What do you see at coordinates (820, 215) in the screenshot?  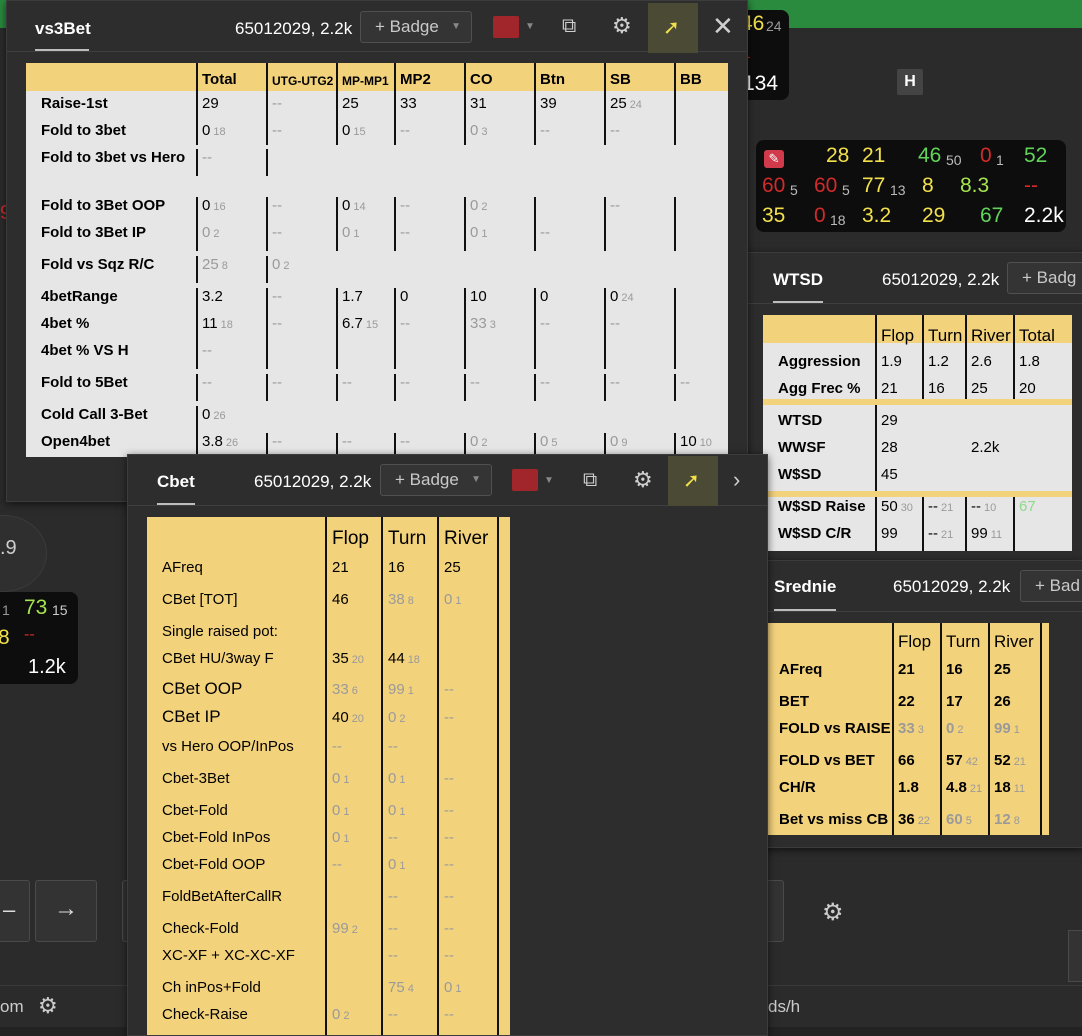 I see `seat-stat: 0` at bounding box center [820, 215].